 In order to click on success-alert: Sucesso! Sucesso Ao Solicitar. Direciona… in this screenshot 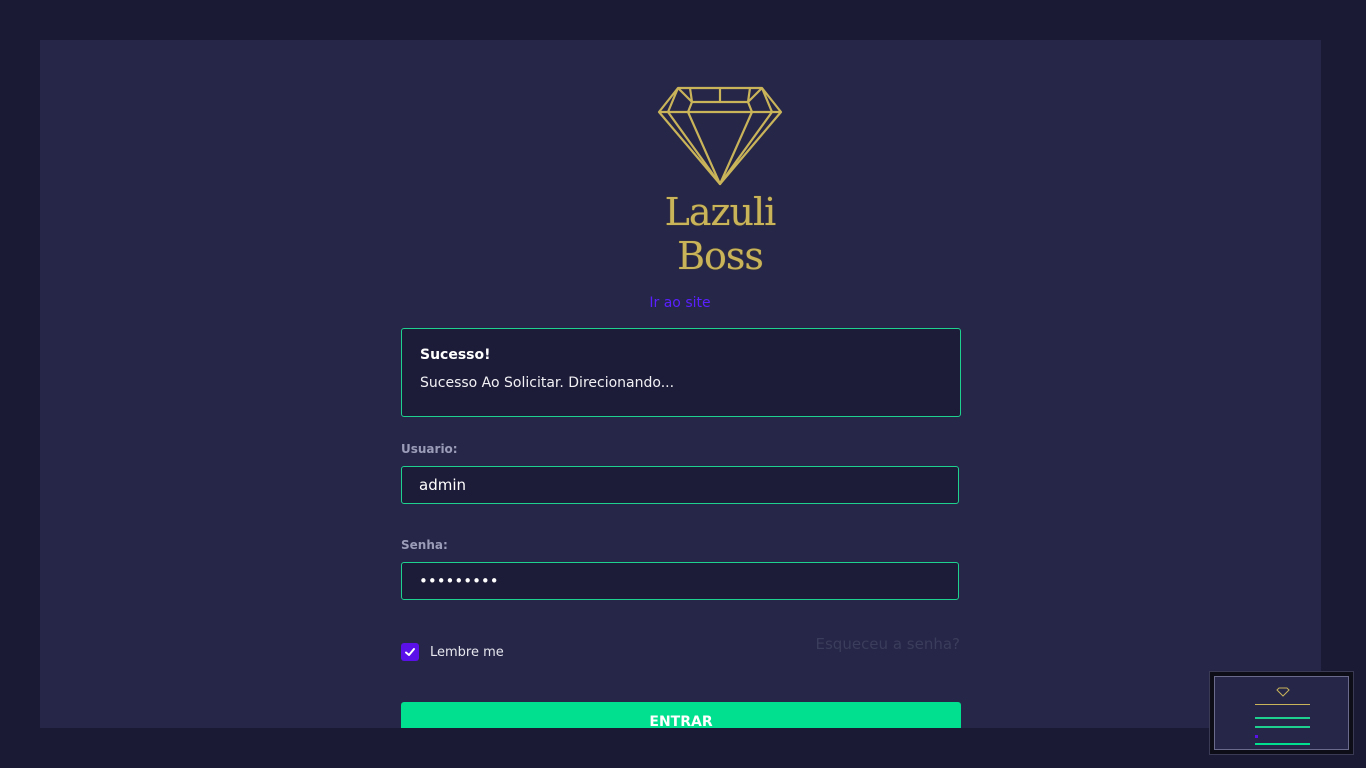, I will do `click(681, 372)`.